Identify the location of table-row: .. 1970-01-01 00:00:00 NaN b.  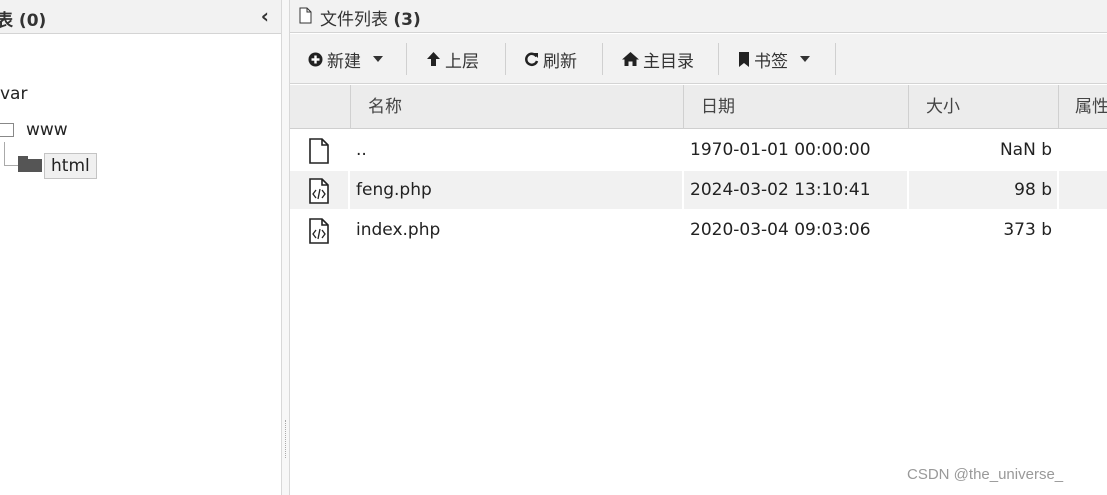
(698, 150).